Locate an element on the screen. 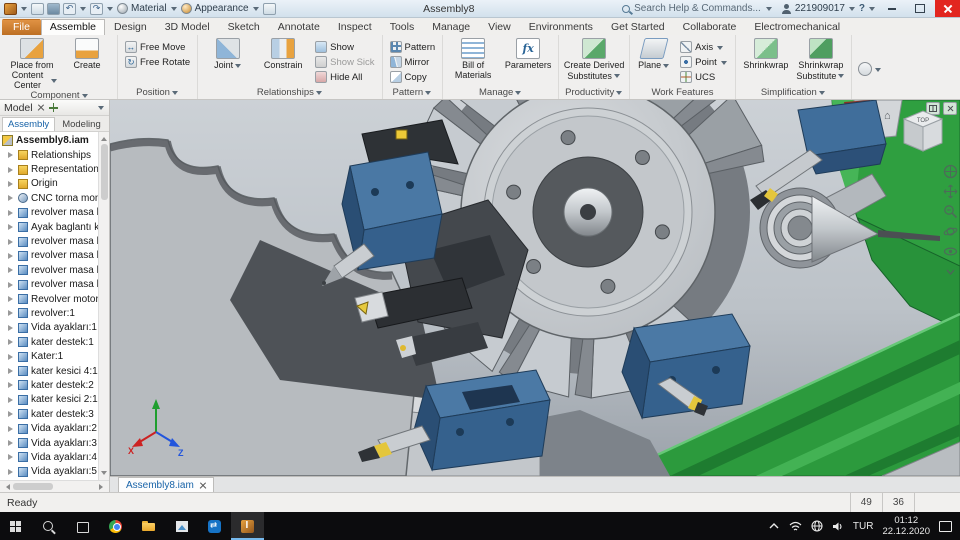 The image size is (960, 540). tool-holder-right is located at coordinates (686, 366).